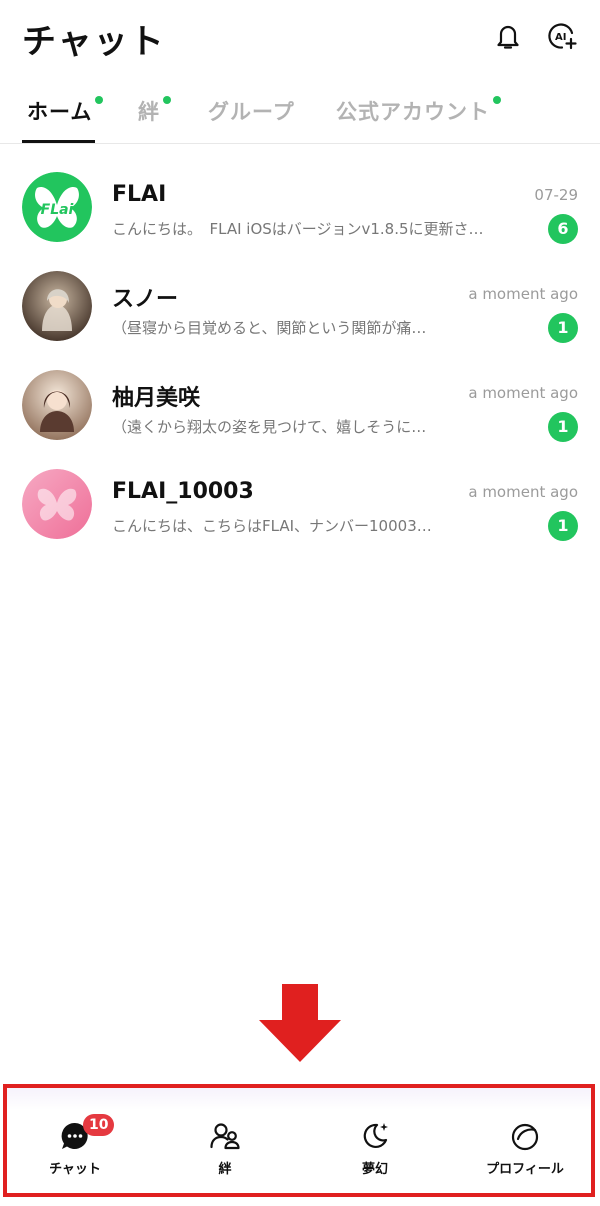 The width and height of the screenshot is (600, 1206). I want to click on tab-group-label: グループ, so click(251, 112).